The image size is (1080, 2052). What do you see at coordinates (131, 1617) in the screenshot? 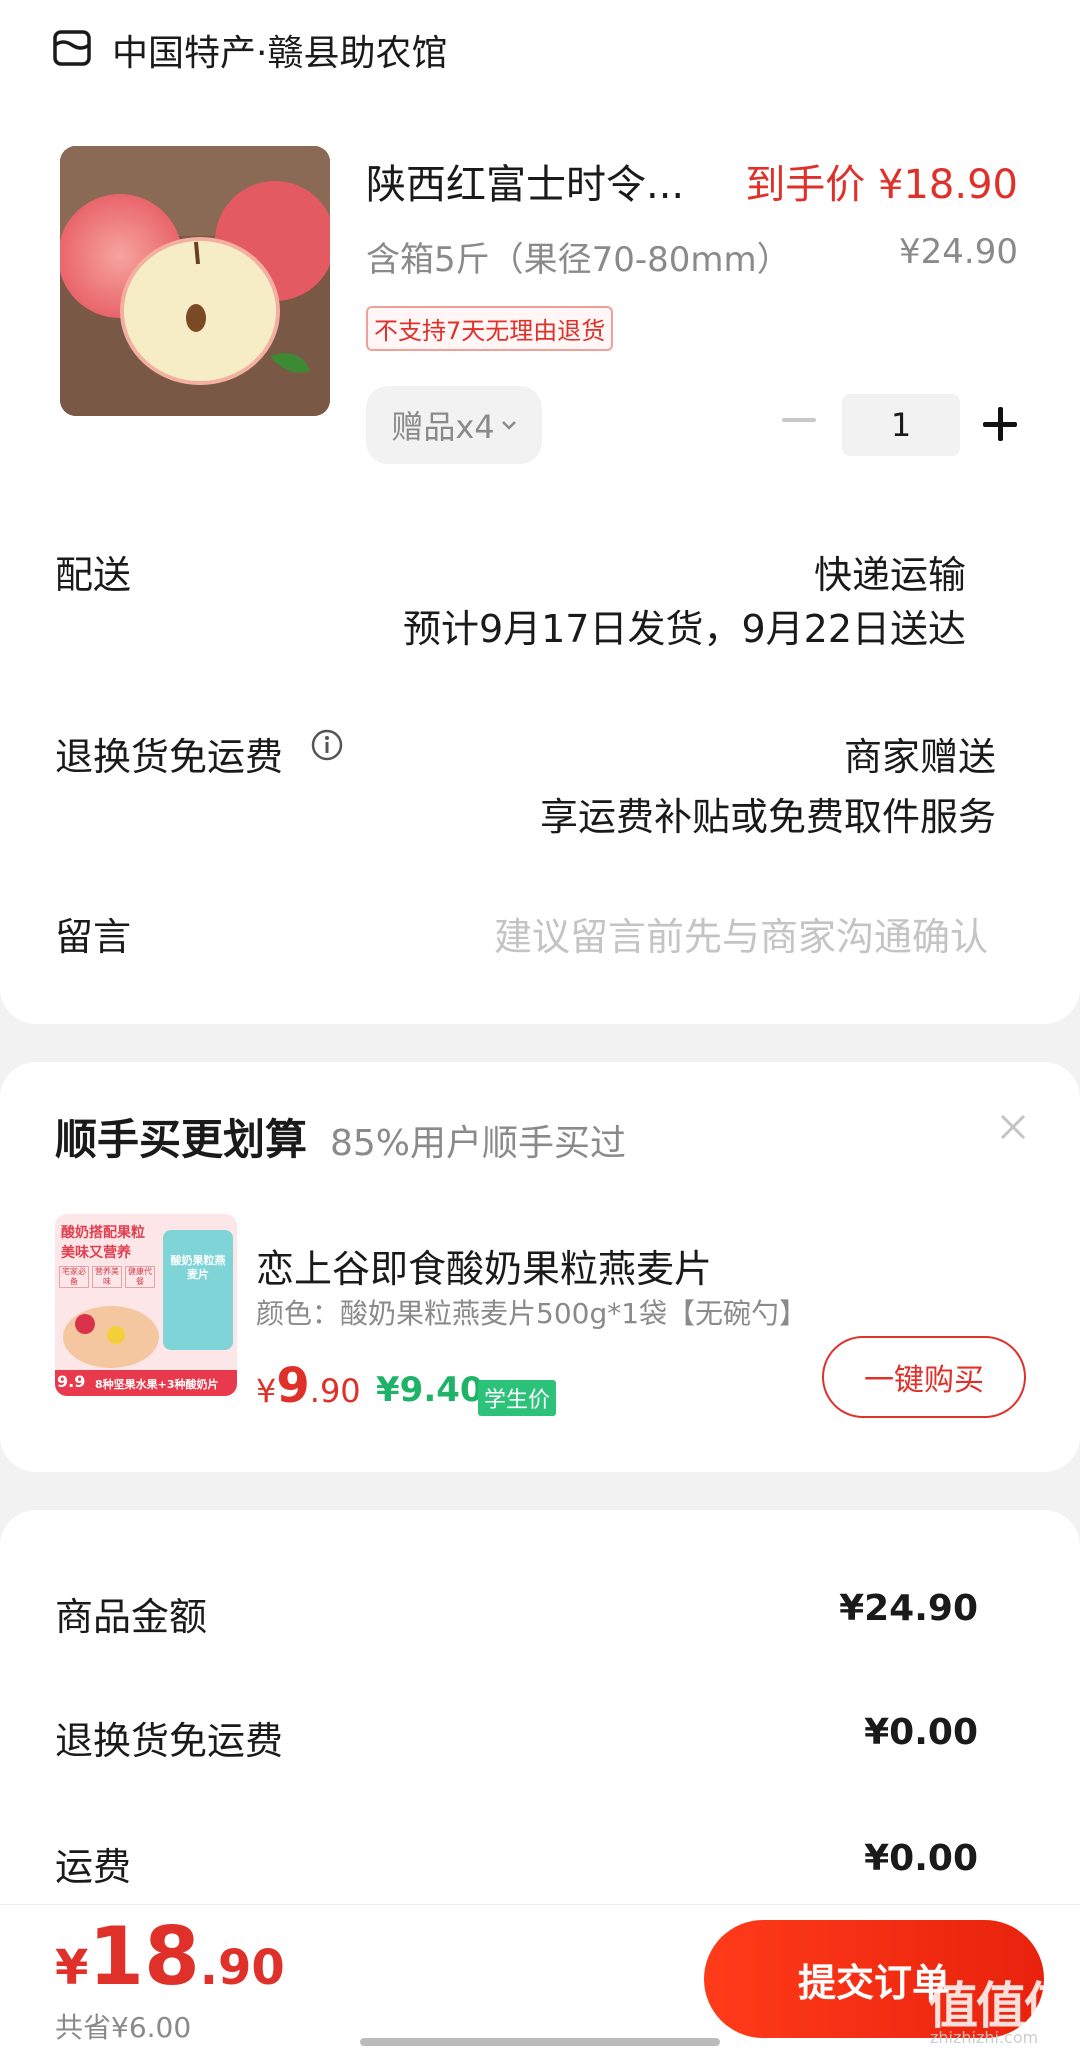
I see `summary-label: 商品金额` at bounding box center [131, 1617].